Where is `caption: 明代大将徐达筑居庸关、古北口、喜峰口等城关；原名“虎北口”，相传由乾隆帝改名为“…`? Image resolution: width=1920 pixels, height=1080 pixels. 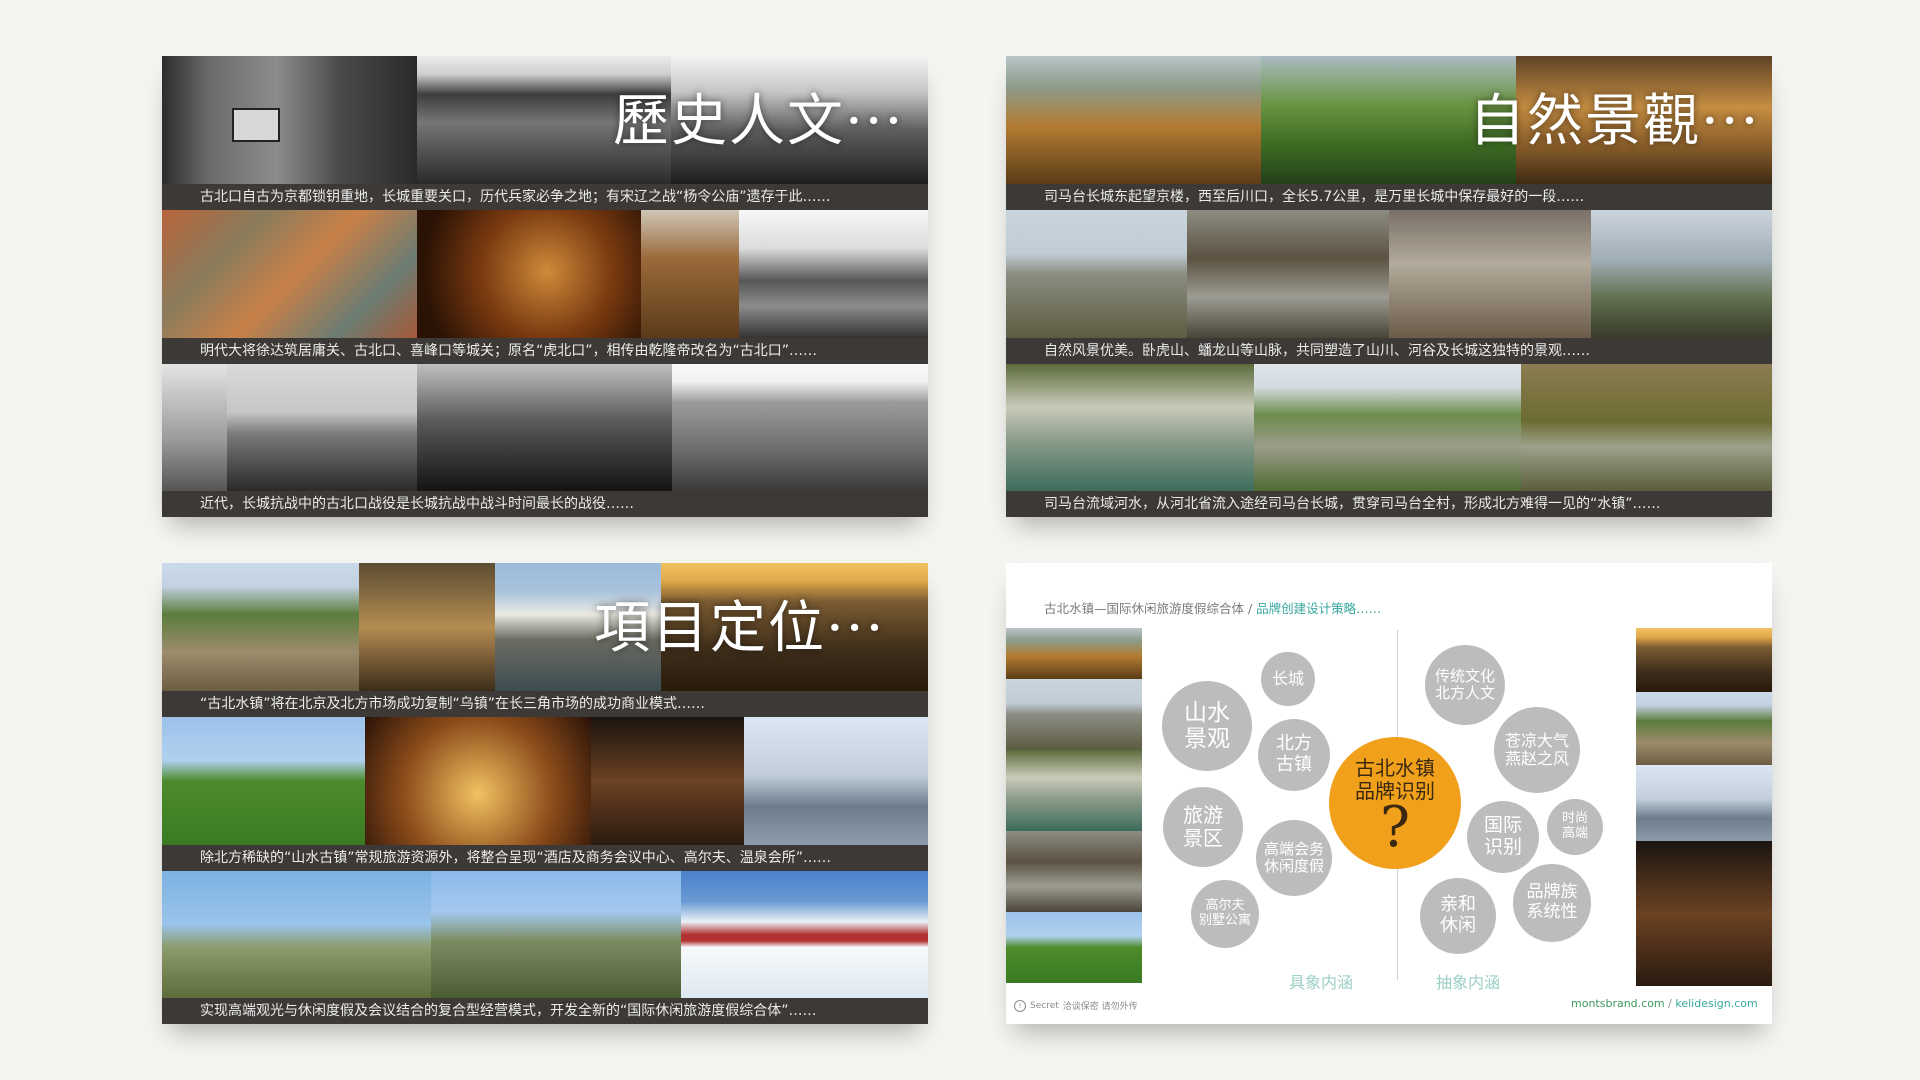
caption: 明代大将徐达筑居庸关、古北口、喜峰口等城关；原名“虎北口”，相传由乾隆帝改名为“… is located at coordinates (545, 351).